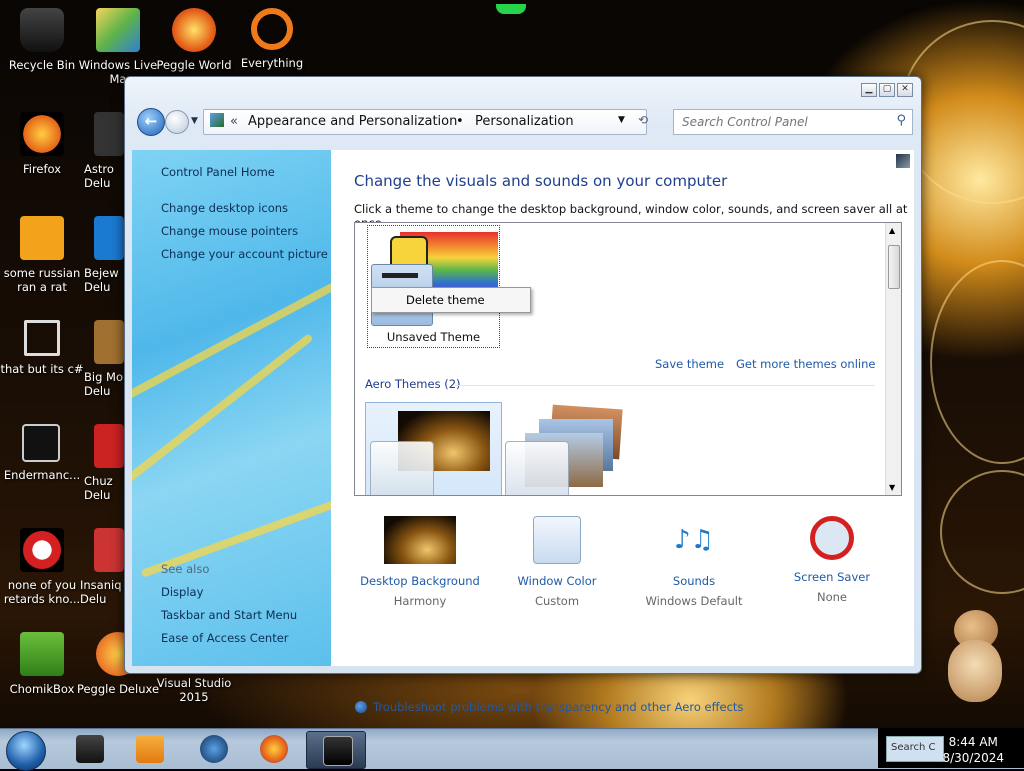 Image resolution: width=1024 pixels, height=771 pixels. What do you see at coordinates (151, 122) in the screenshot?
I see `back-button: ←` at bounding box center [151, 122].